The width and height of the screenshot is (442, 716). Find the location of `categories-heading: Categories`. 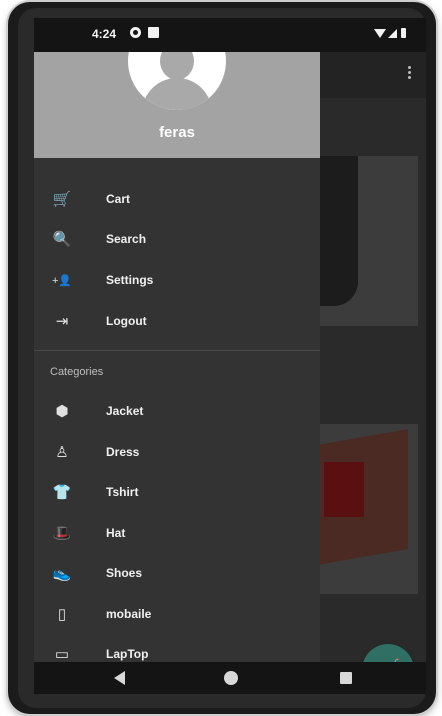

categories-heading: Categories is located at coordinates (77, 372).